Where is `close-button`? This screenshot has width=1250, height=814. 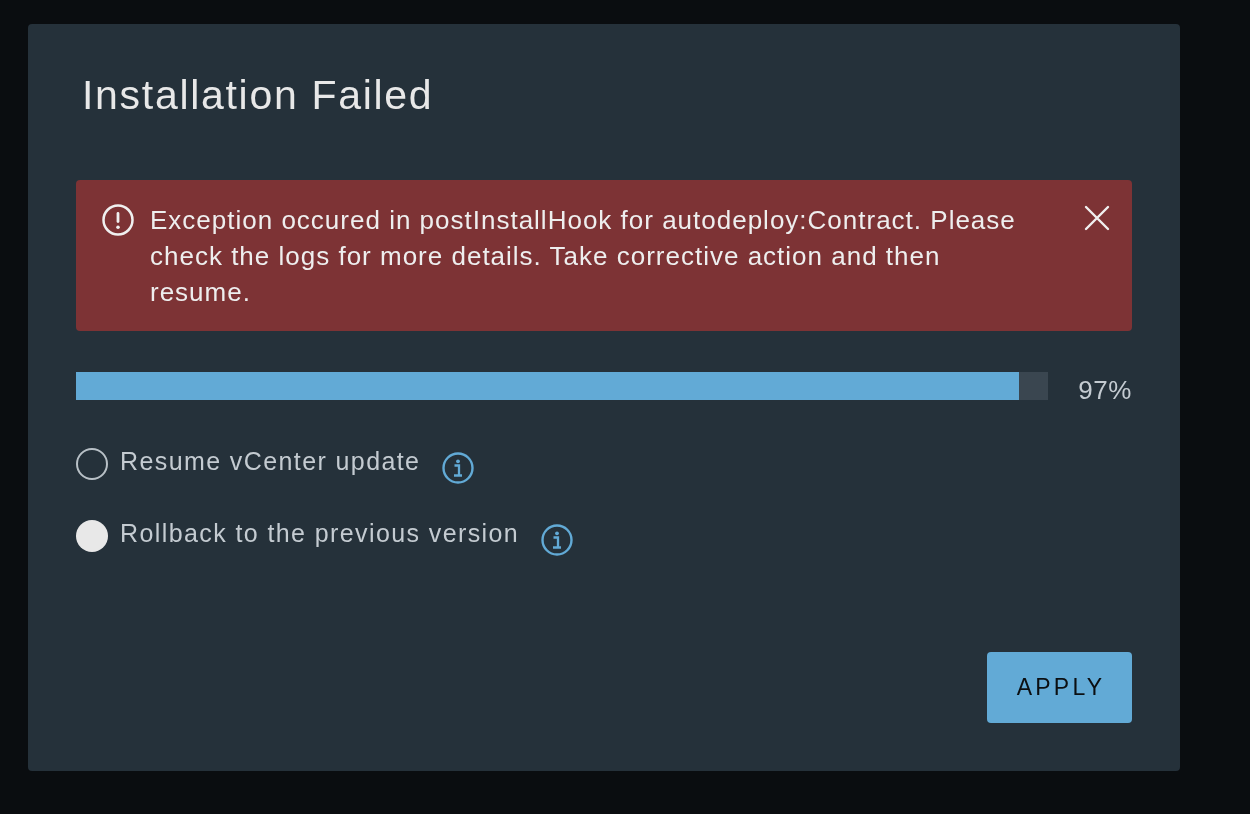 close-button is located at coordinates (1097, 218).